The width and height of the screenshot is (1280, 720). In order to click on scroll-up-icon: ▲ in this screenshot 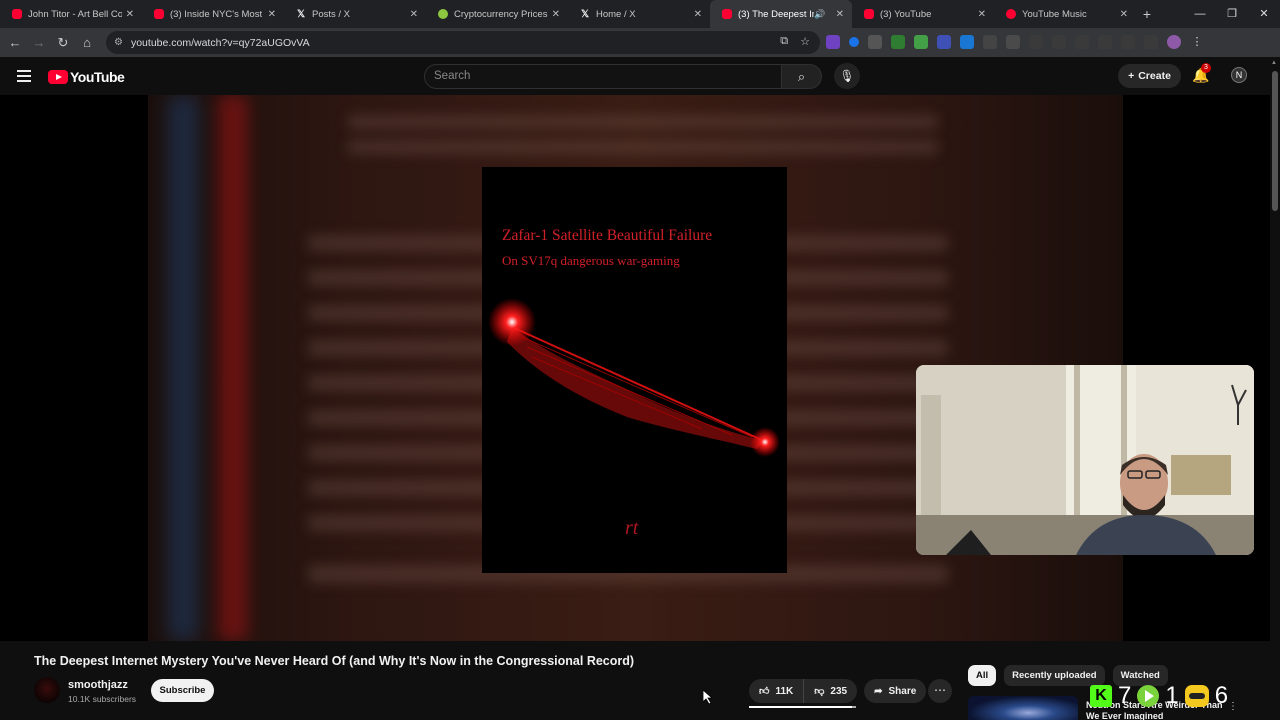, I will do `click(1274, 63)`.